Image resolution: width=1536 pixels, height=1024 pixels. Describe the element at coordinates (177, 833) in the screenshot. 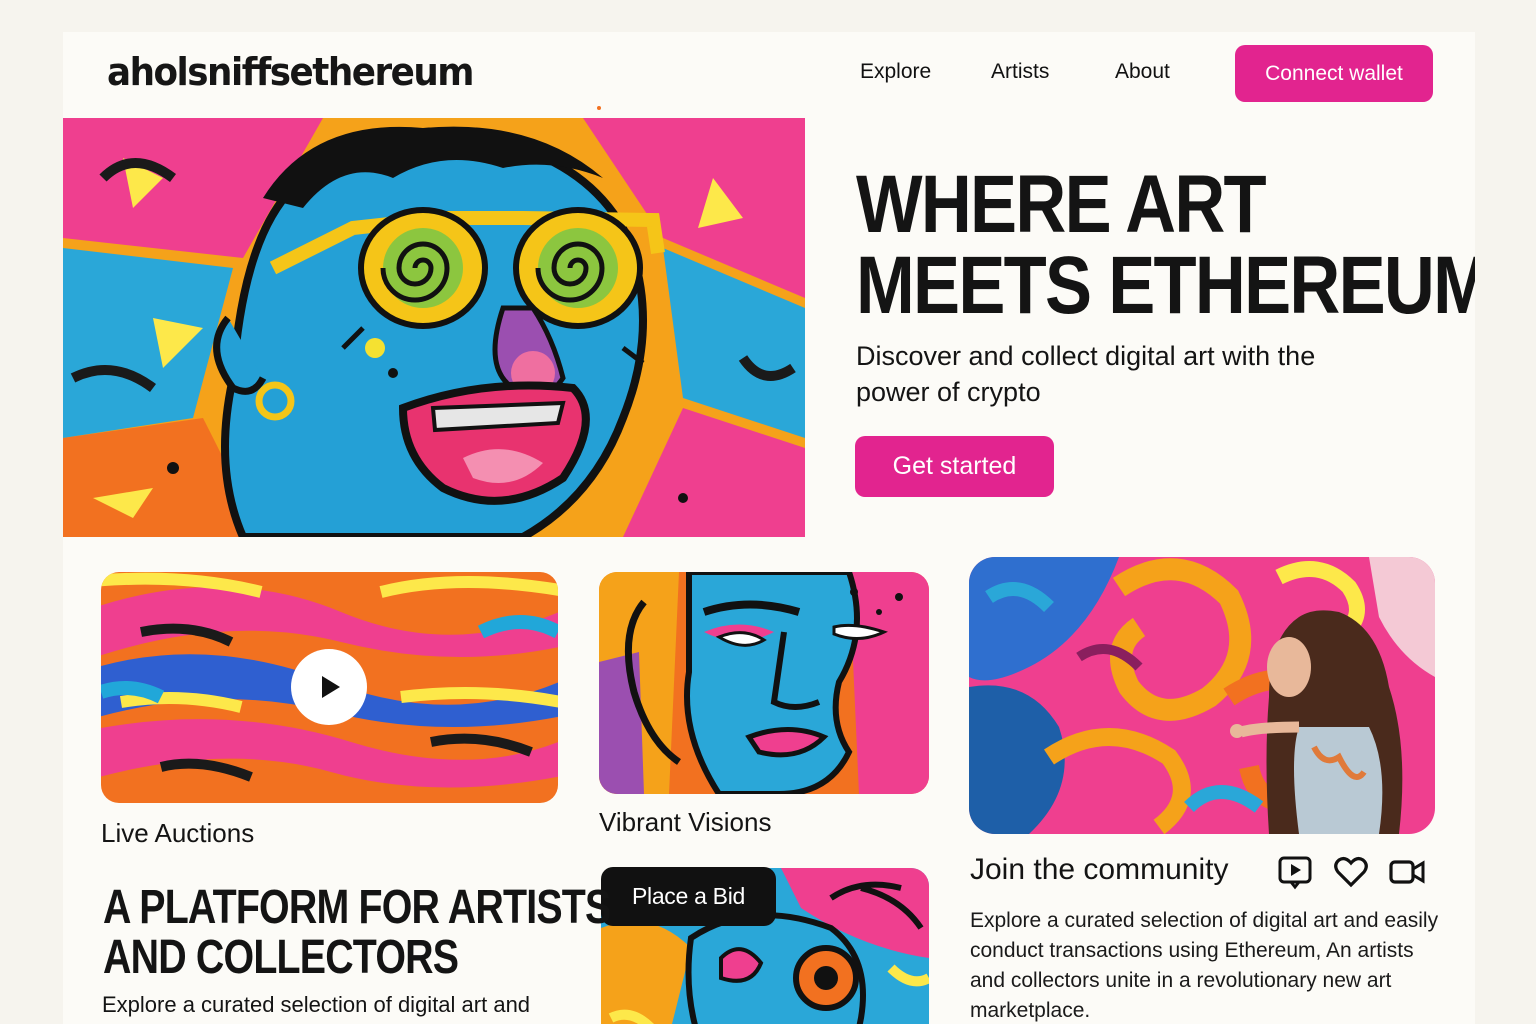

I see `live-auctions-caption: Live Auctions` at that location.